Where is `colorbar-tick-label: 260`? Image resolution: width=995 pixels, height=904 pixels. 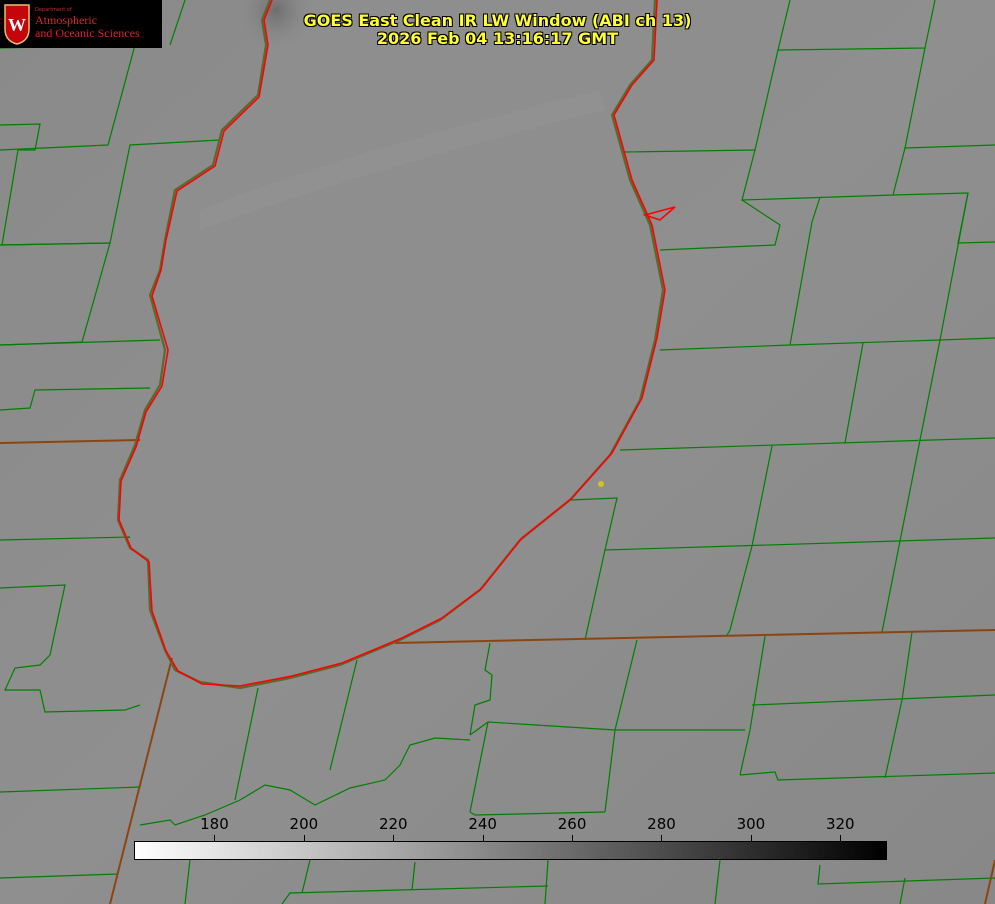 colorbar-tick-label: 260 is located at coordinates (572, 824).